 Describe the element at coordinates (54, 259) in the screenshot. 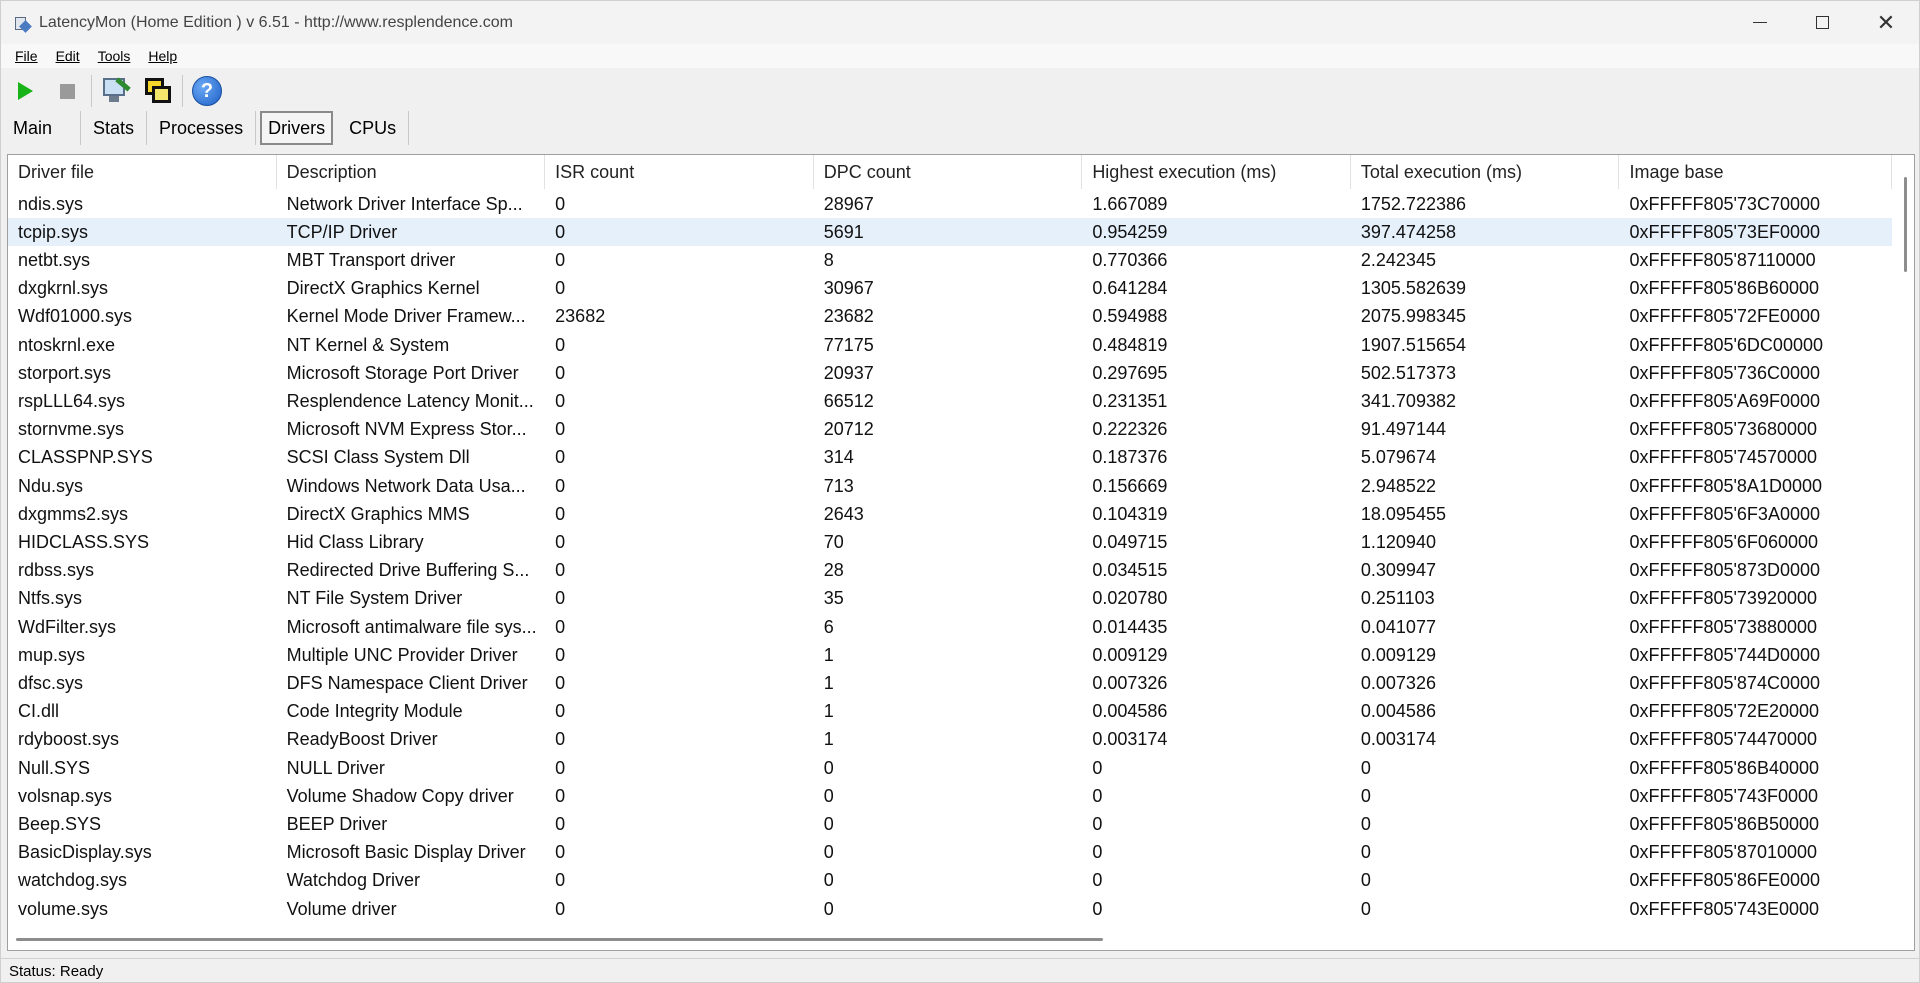

I see `table-cell: netbt.sys` at that location.